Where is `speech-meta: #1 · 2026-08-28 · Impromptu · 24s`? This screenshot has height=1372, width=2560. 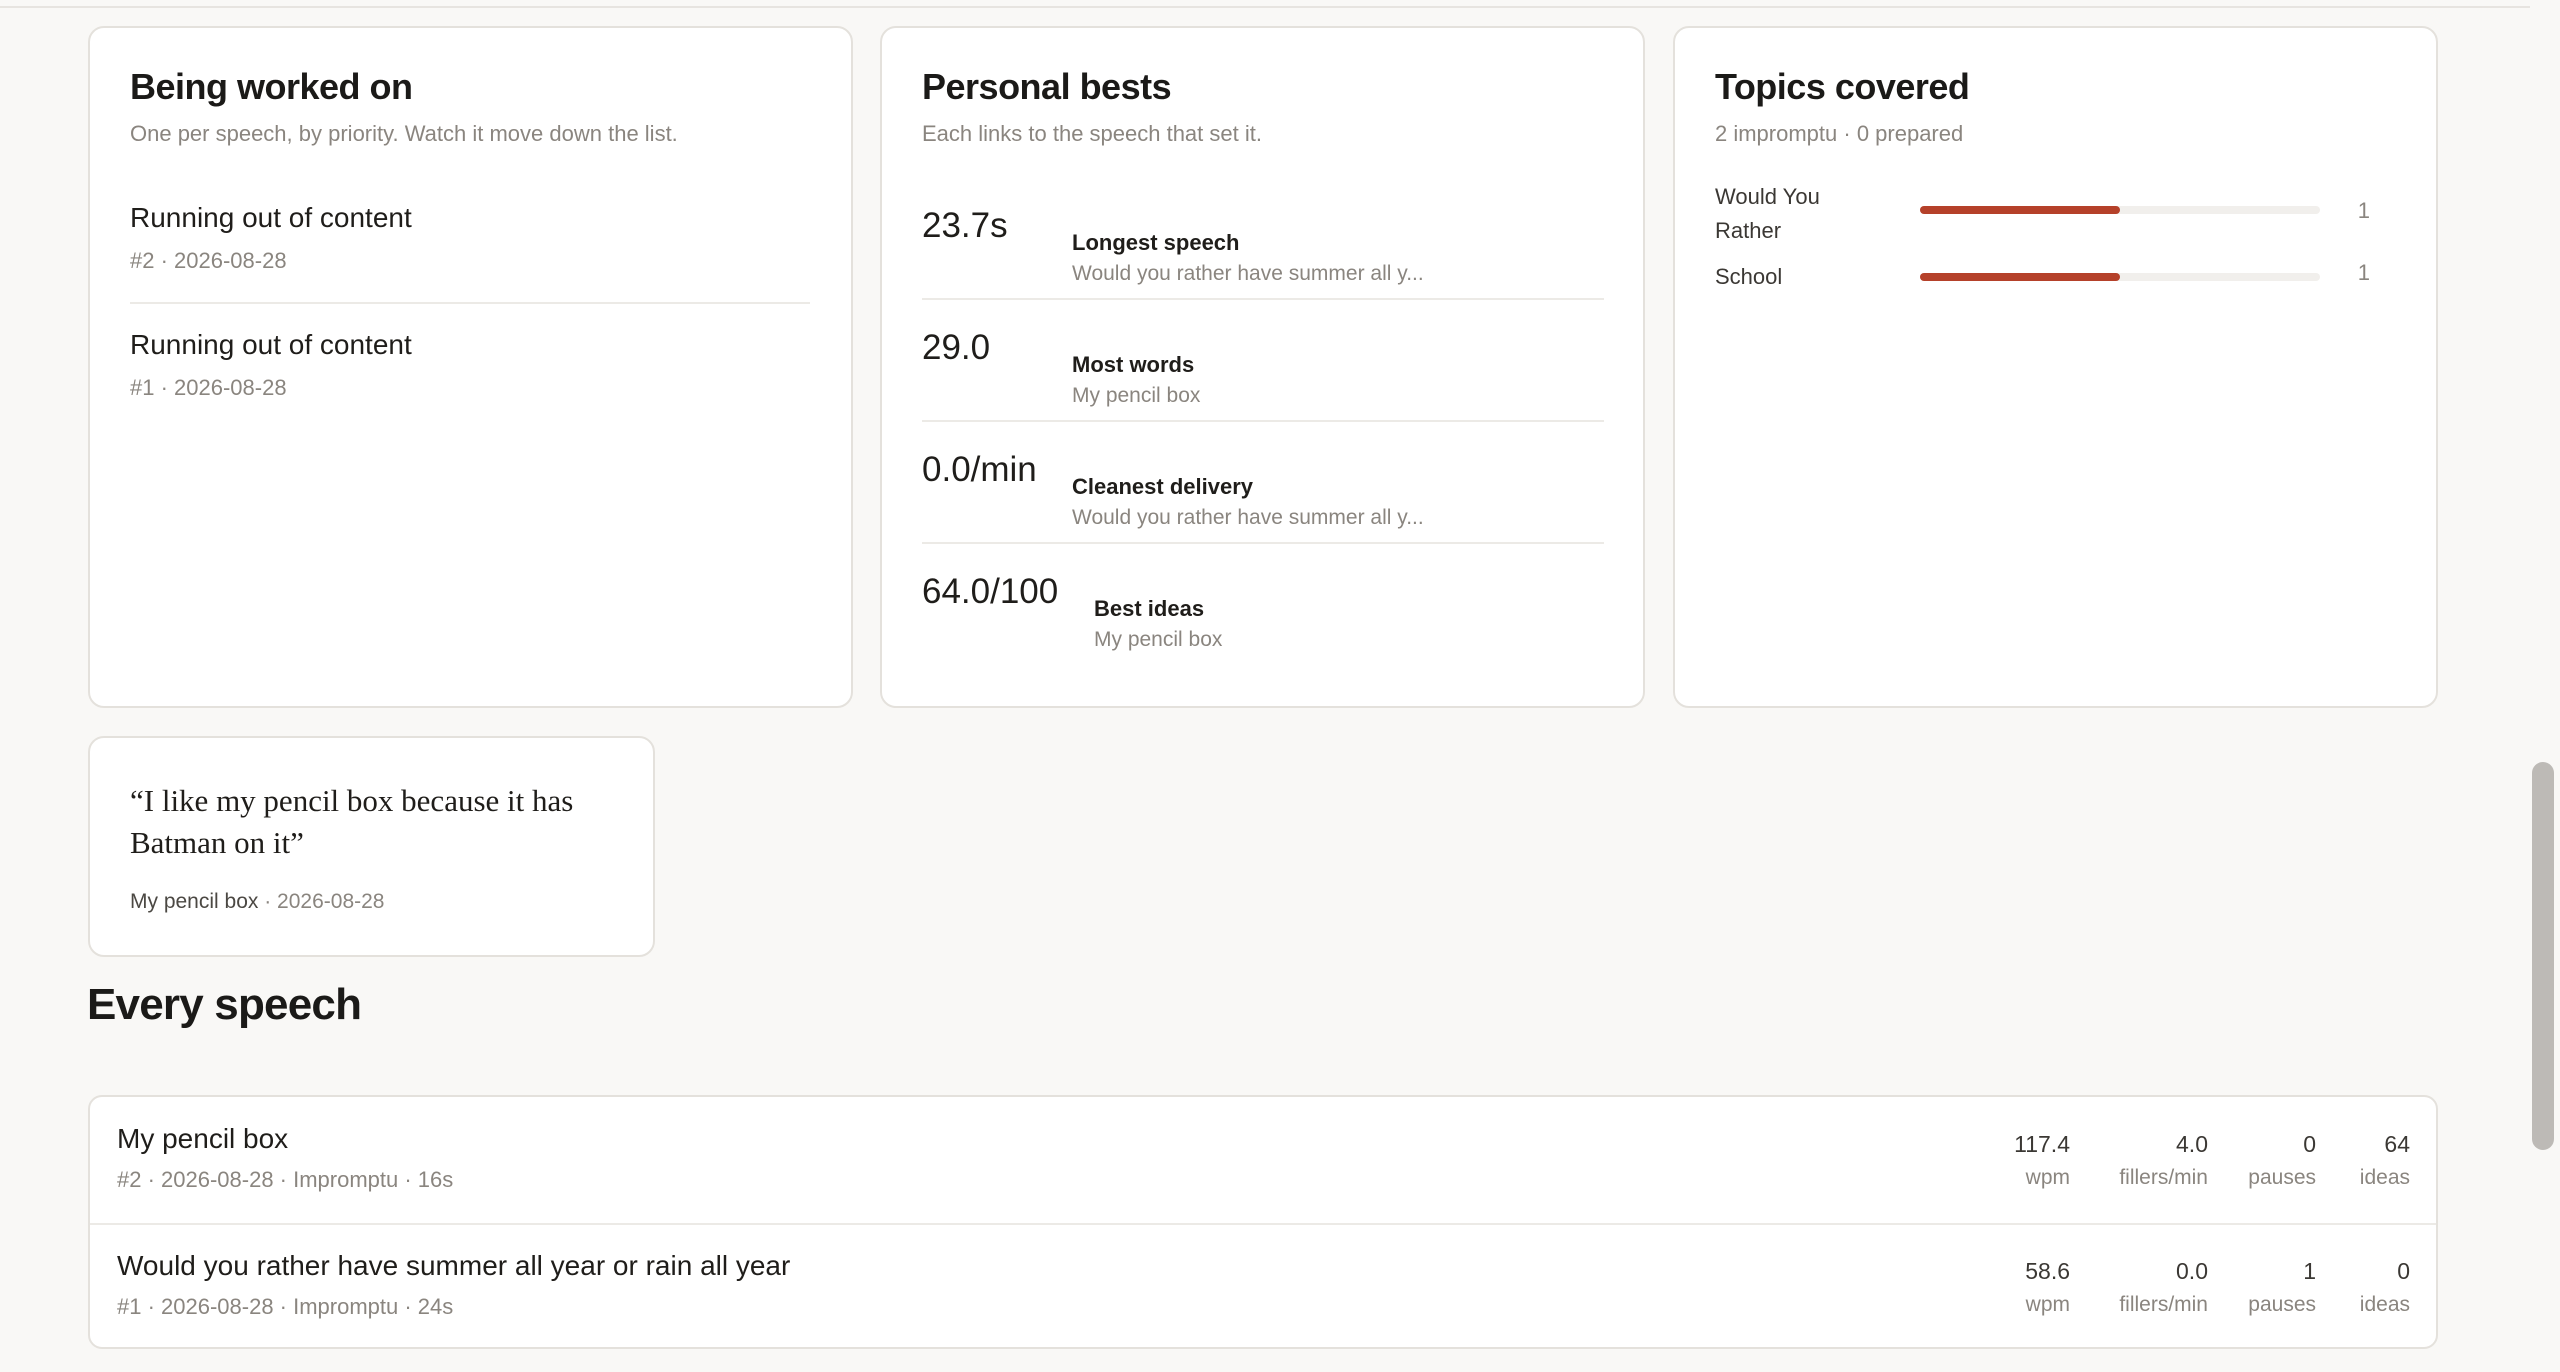
speech-meta: #1 · 2026-08-28 · Impromptu · 24s is located at coordinates (285, 1306).